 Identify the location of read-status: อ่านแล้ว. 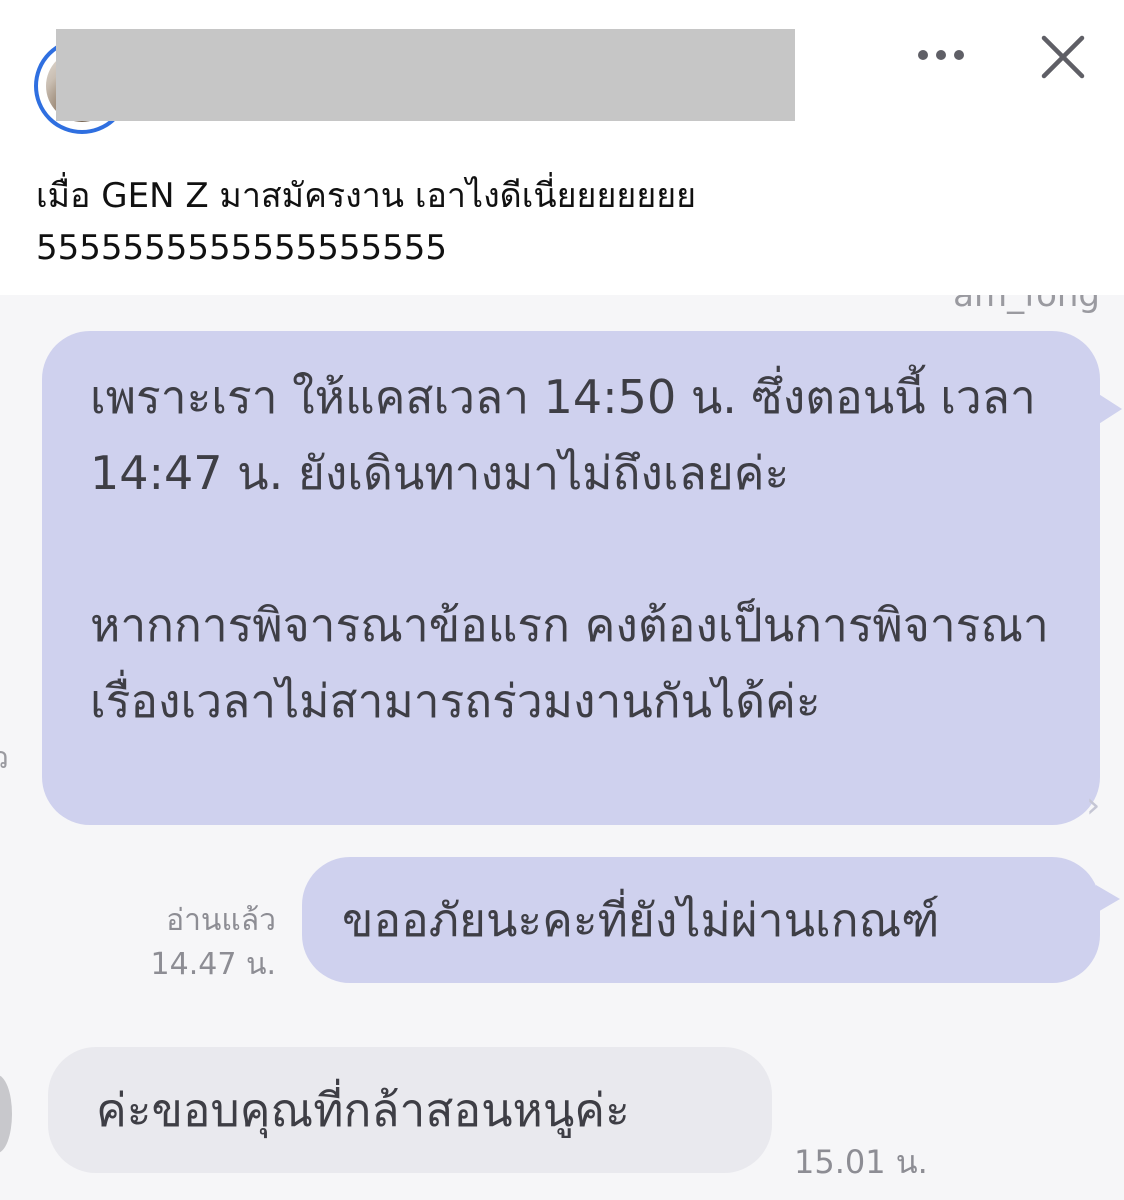
(221, 920).